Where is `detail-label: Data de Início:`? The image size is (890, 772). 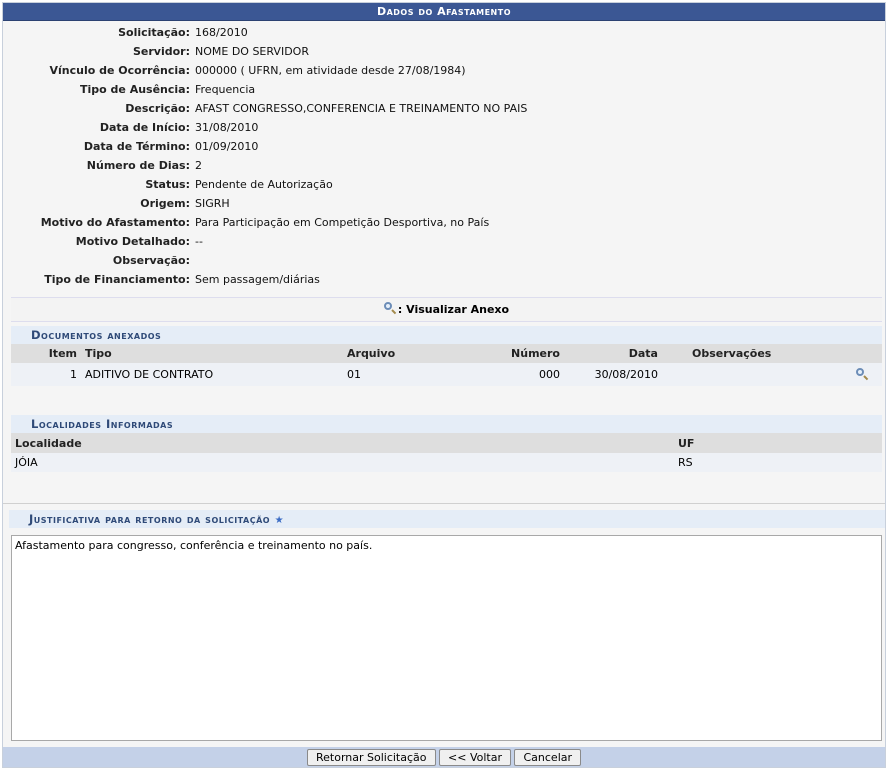 detail-label: Data de Início: is located at coordinates (144, 127).